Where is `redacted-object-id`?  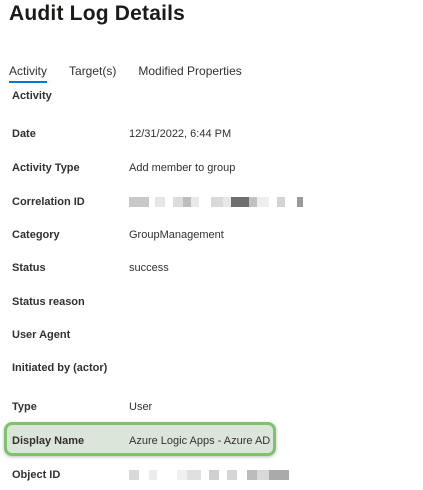 redacted-object-id is located at coordinates (209, 475).